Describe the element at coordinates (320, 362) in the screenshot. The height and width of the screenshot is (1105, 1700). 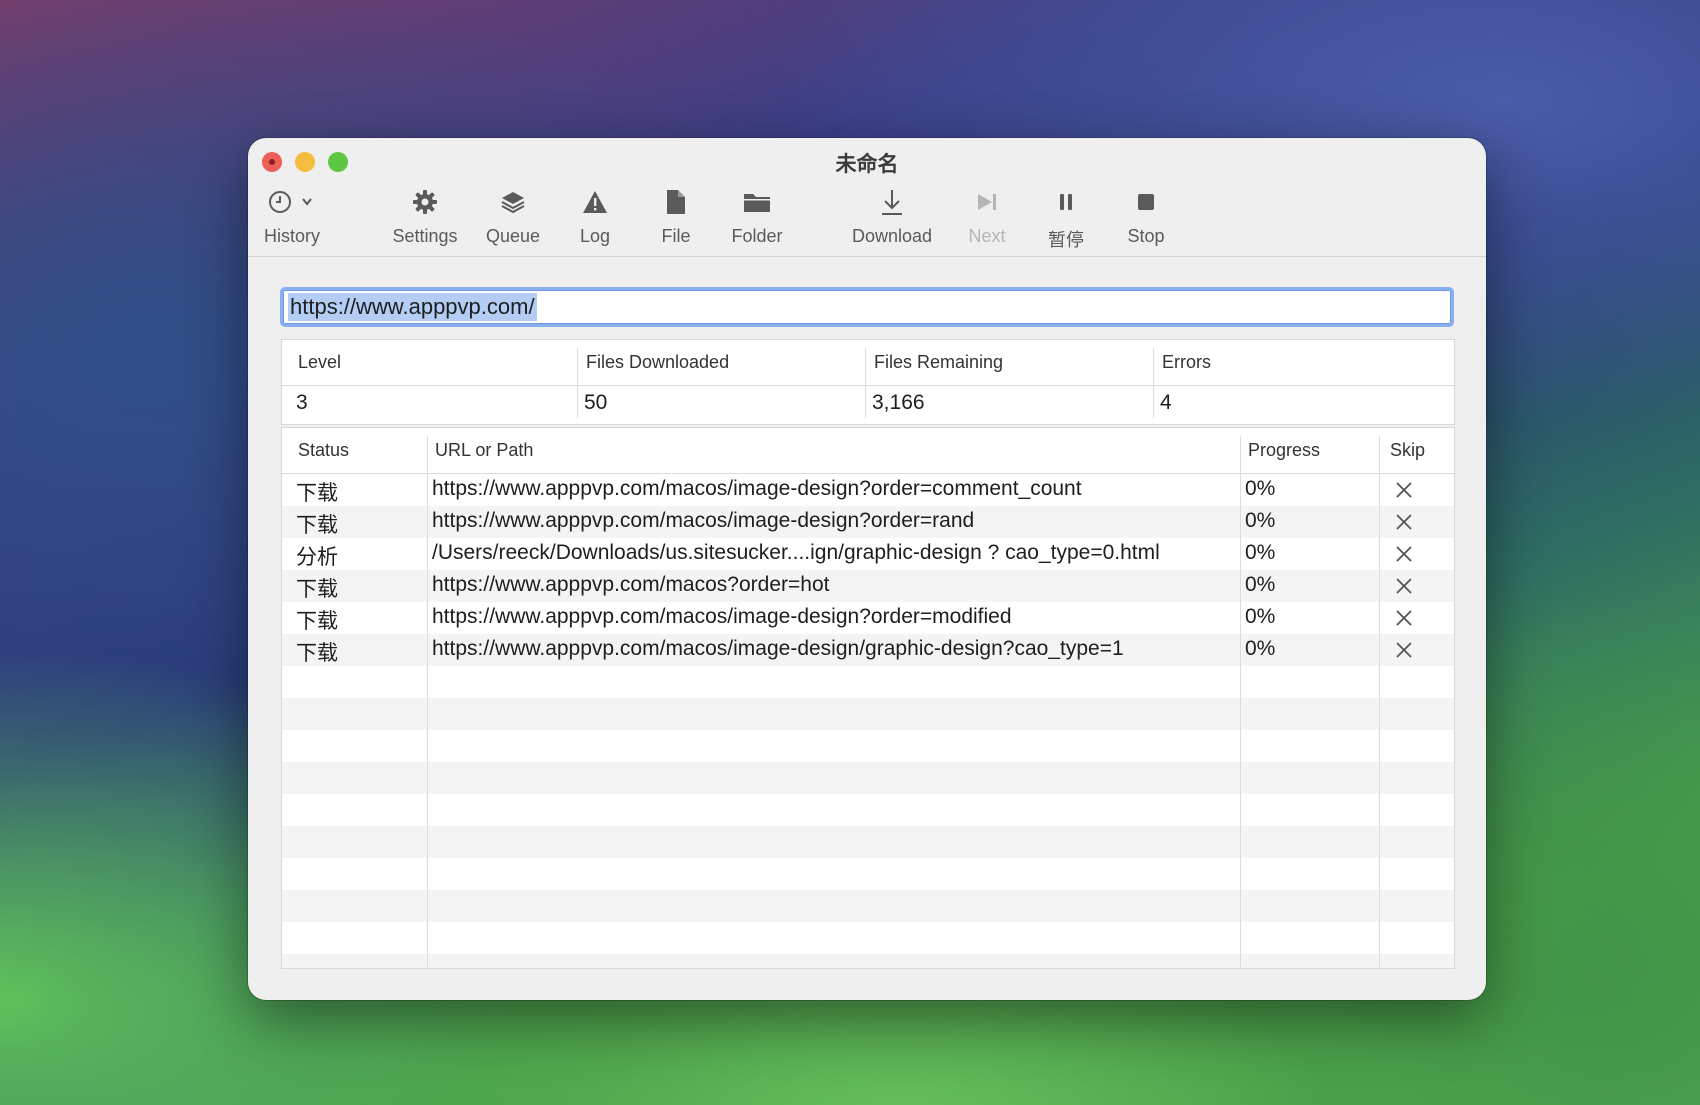
I see `level-header: Level` at that location.